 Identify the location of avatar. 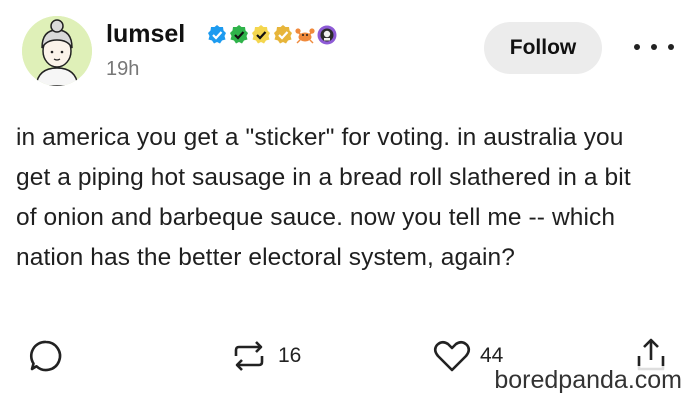
(57, 51).